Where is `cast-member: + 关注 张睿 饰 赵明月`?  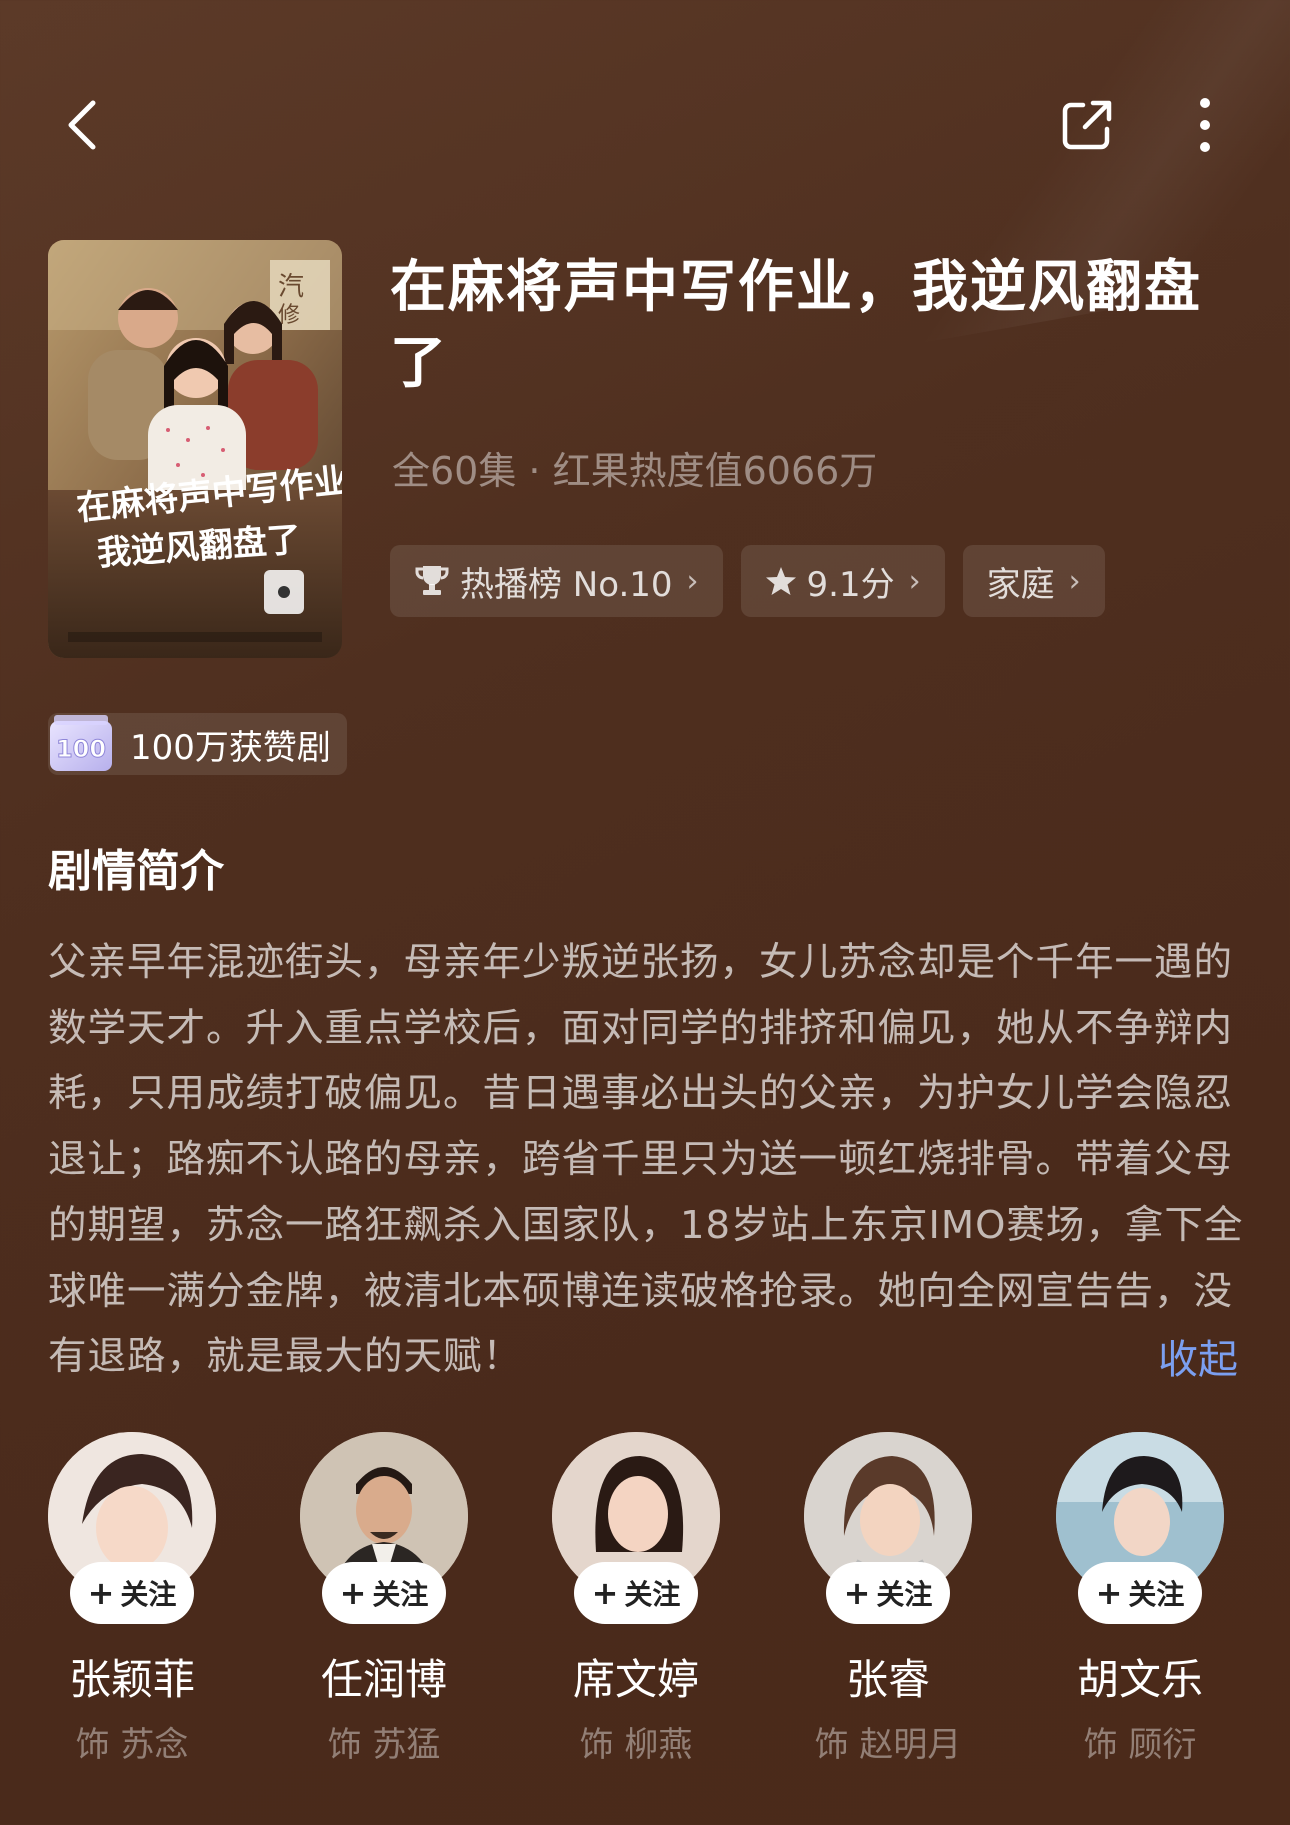
cast-member: + 关注 张睿 饰 赵明月 is located at coordinates (888, 1599).